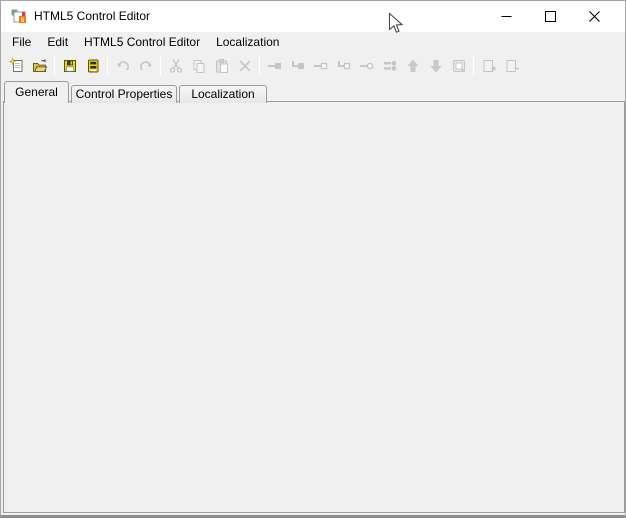  What do you see at coordinates (69, 66) in the screenshot?
I see `save-icon` at bounding box center [69, 66].